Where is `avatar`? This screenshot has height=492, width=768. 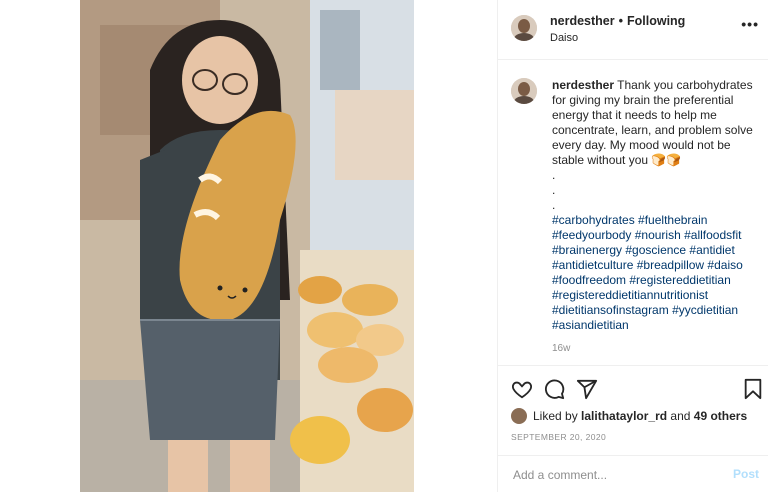
avatar is located at coordinates (524, 28).